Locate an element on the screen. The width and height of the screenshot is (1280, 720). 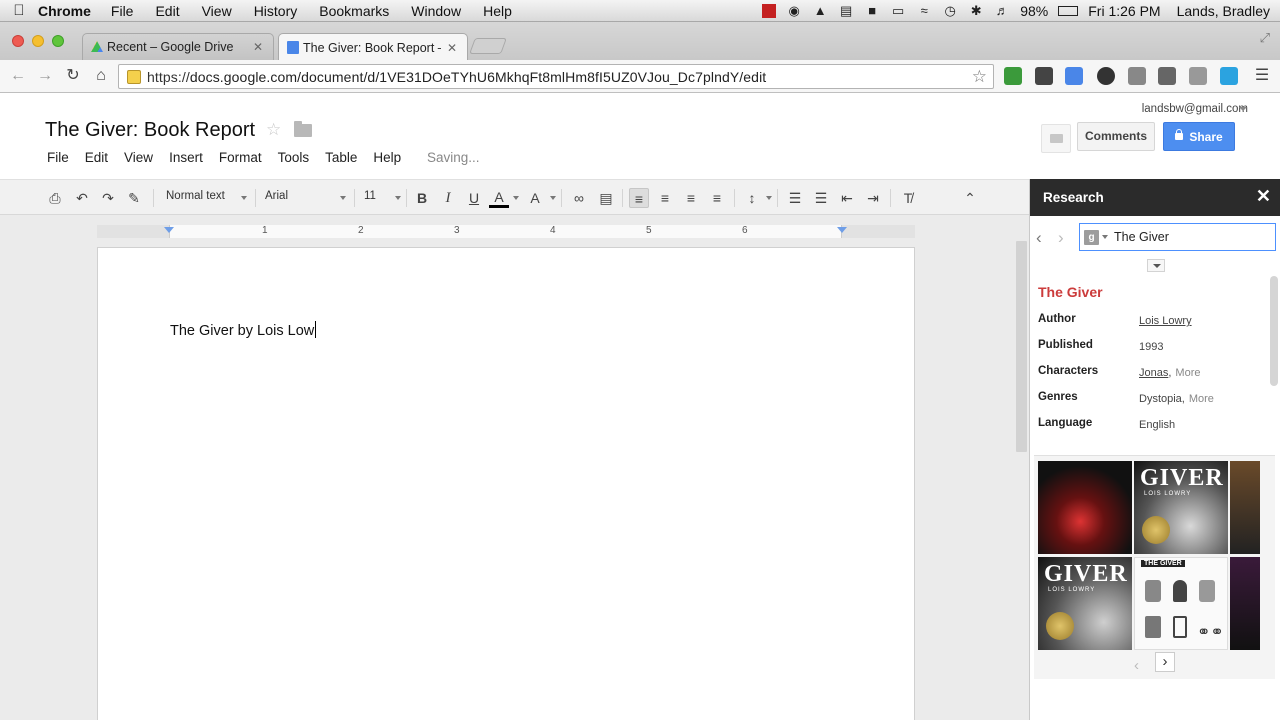
google-search-icon: g is located at coordinates (1091, 237).